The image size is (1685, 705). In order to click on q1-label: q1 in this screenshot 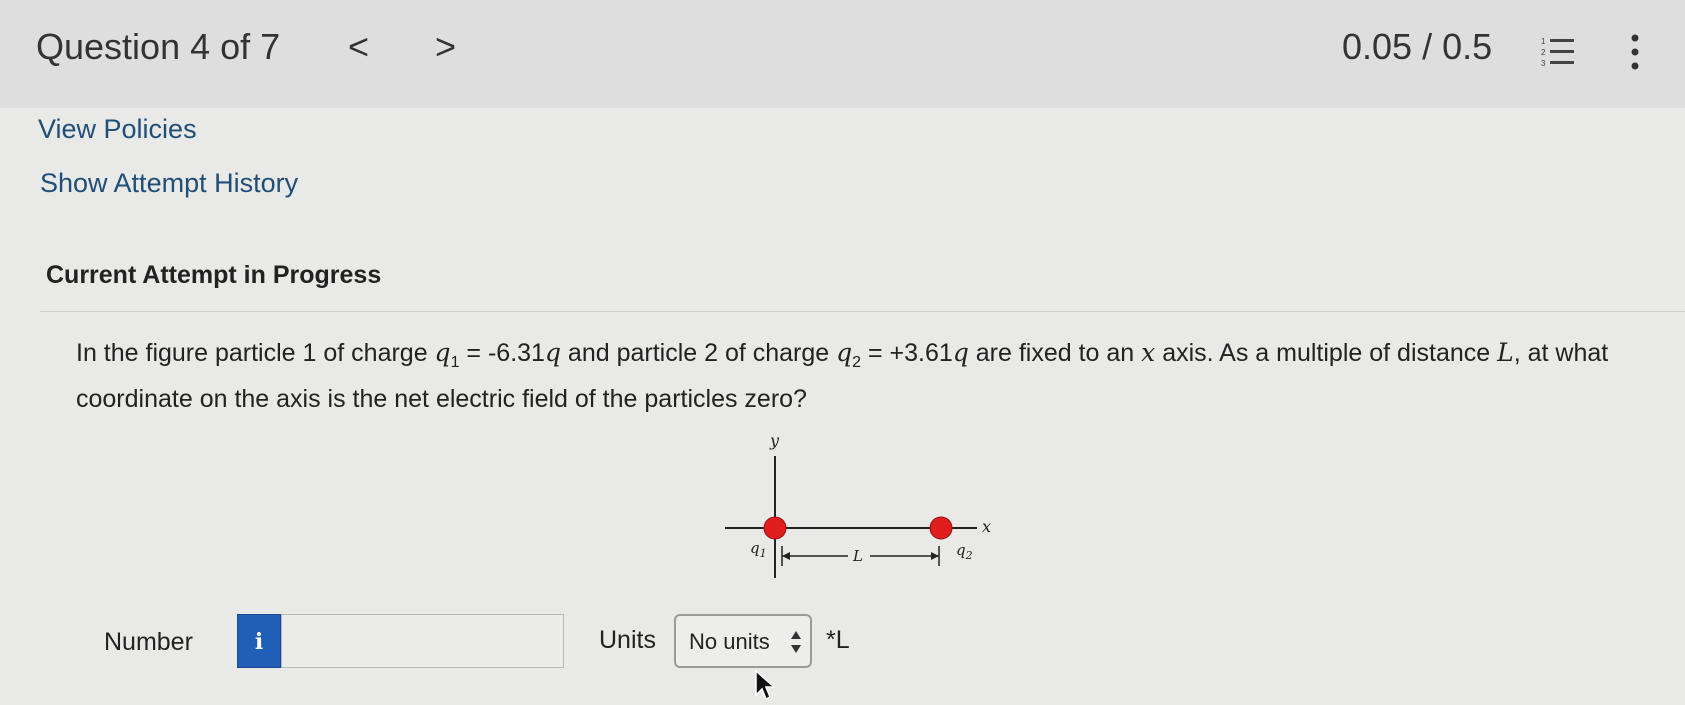, I will do `click(758, 549)`.